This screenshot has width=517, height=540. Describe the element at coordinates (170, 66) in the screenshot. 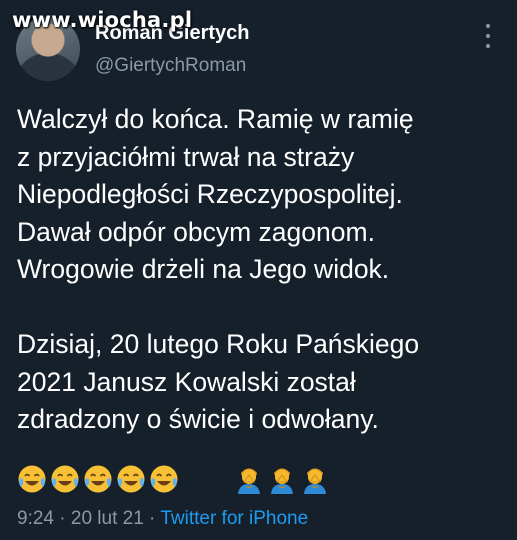

I see `author-handle: @GiertychRoman` at that location.